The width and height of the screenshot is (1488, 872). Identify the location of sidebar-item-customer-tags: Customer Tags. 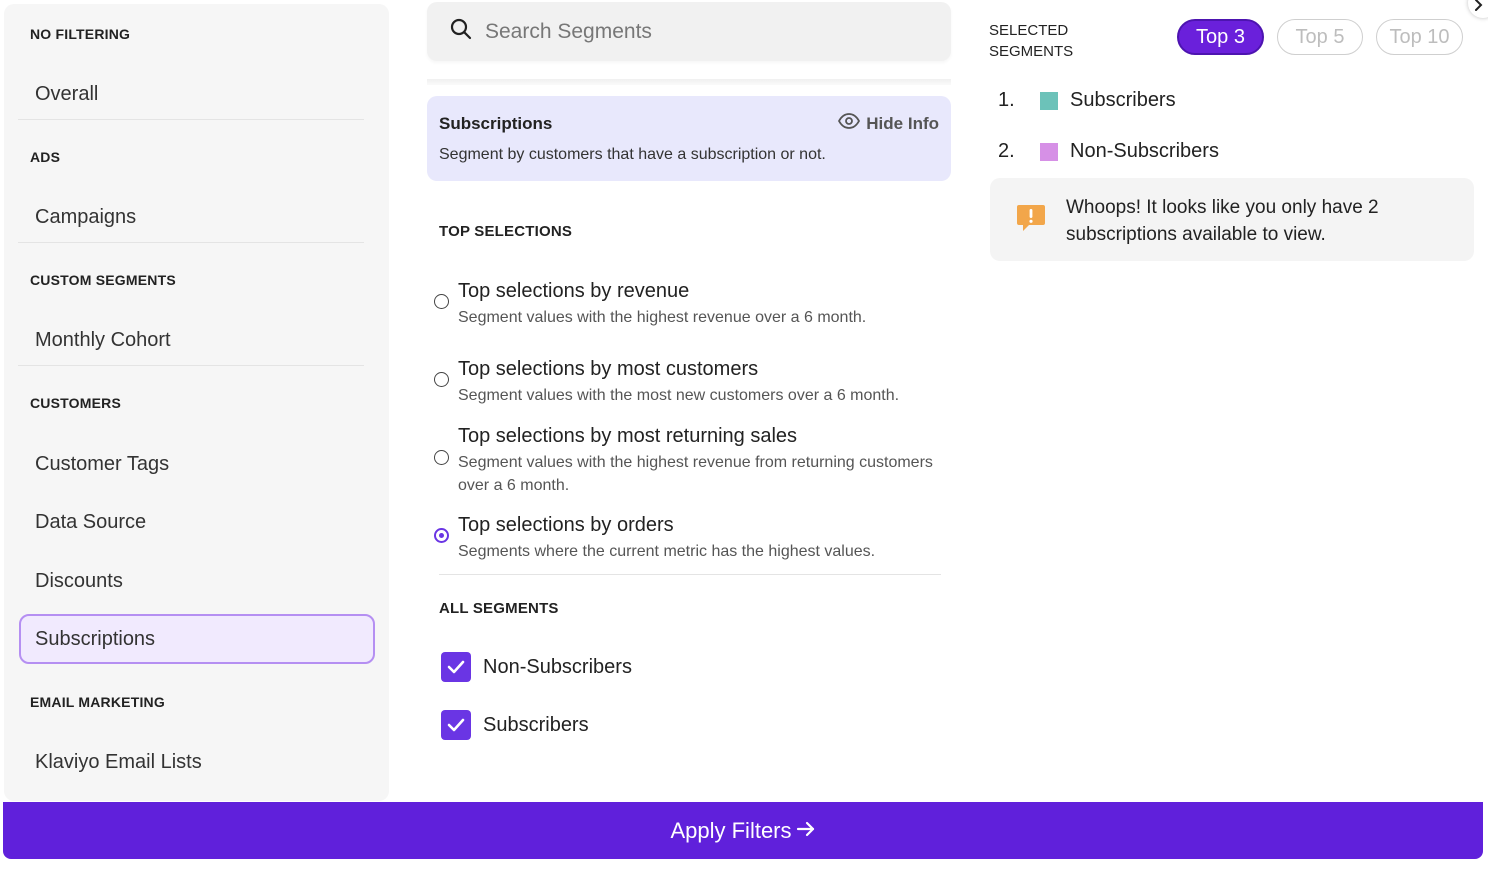
(191, 464).